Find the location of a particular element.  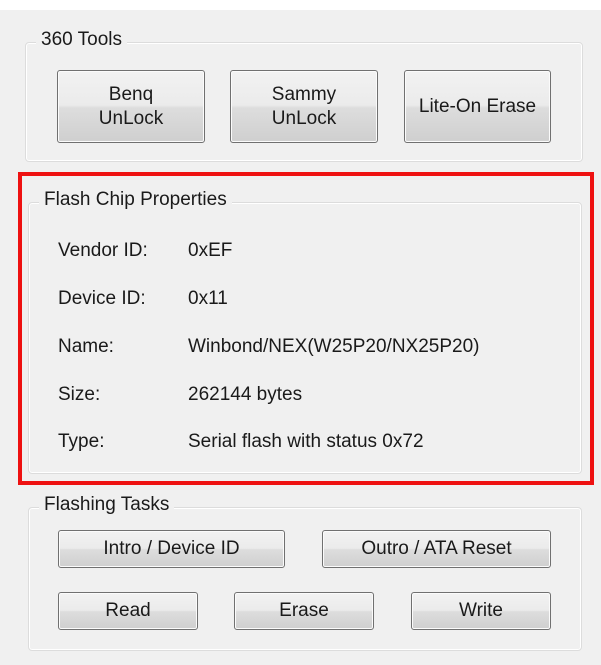

erase-label: Erase is located at coordinates (304, 610).